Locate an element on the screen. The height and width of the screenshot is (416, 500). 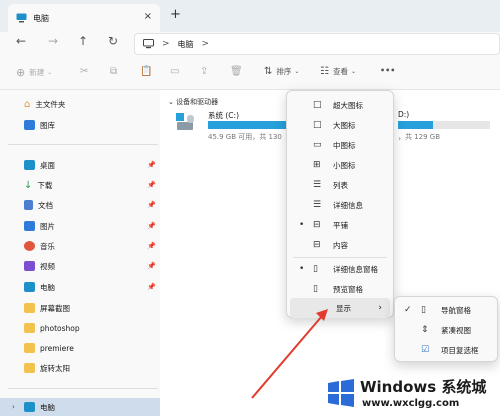
menu-item-label: 详细信息窗格 is located at coordinates (355, 269).